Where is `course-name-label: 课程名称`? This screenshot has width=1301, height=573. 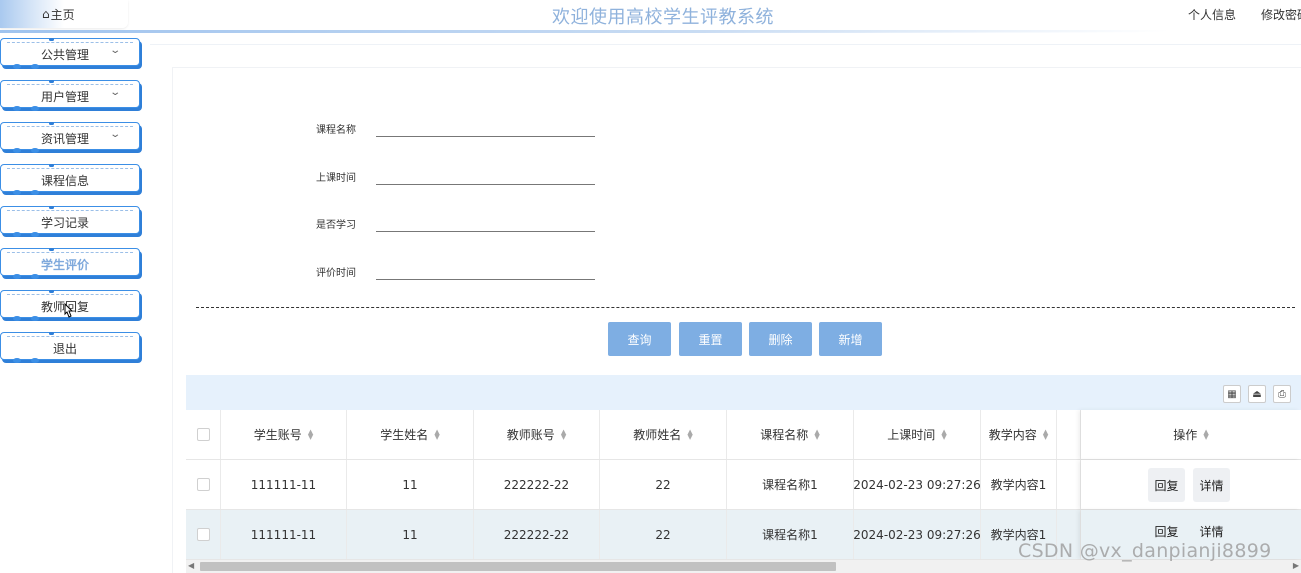 course-name-label: 课程名称 is located at coordinates (336, 130).